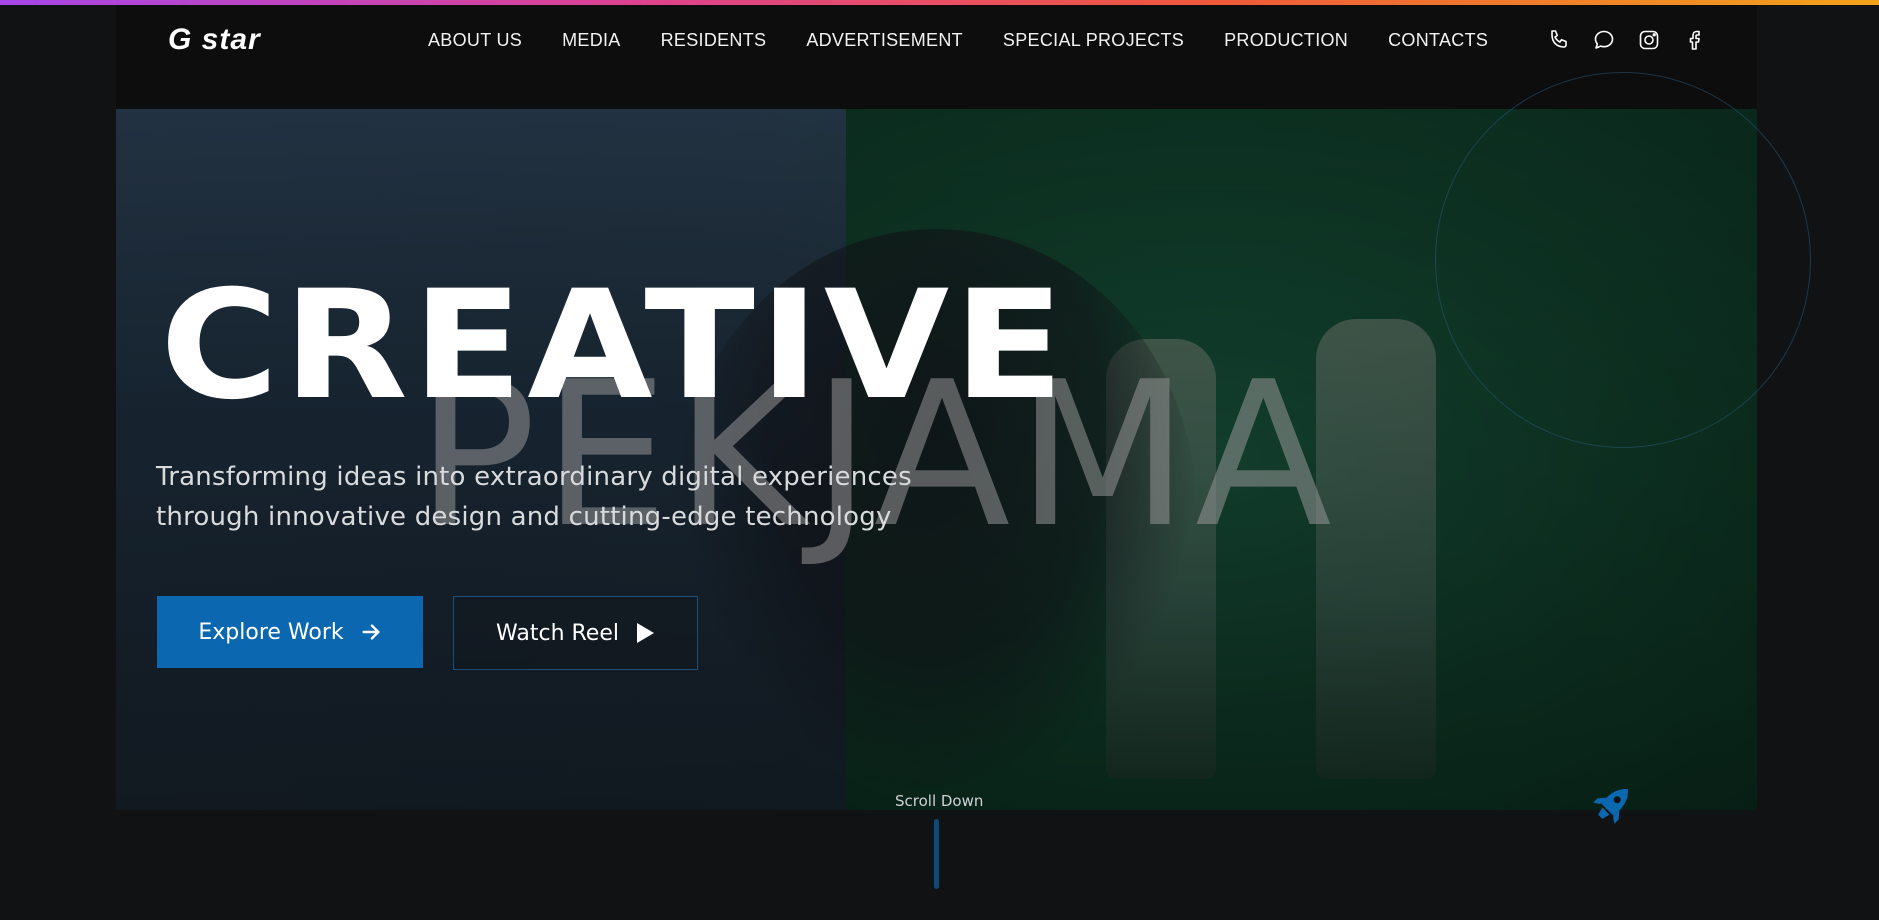 Image resolution: width=1879 pixels, height=920 pixels. Describe the element at coordinates (475, 40) in the screenshot. I see `nav-item-about-us: ABOUT US` at that location.